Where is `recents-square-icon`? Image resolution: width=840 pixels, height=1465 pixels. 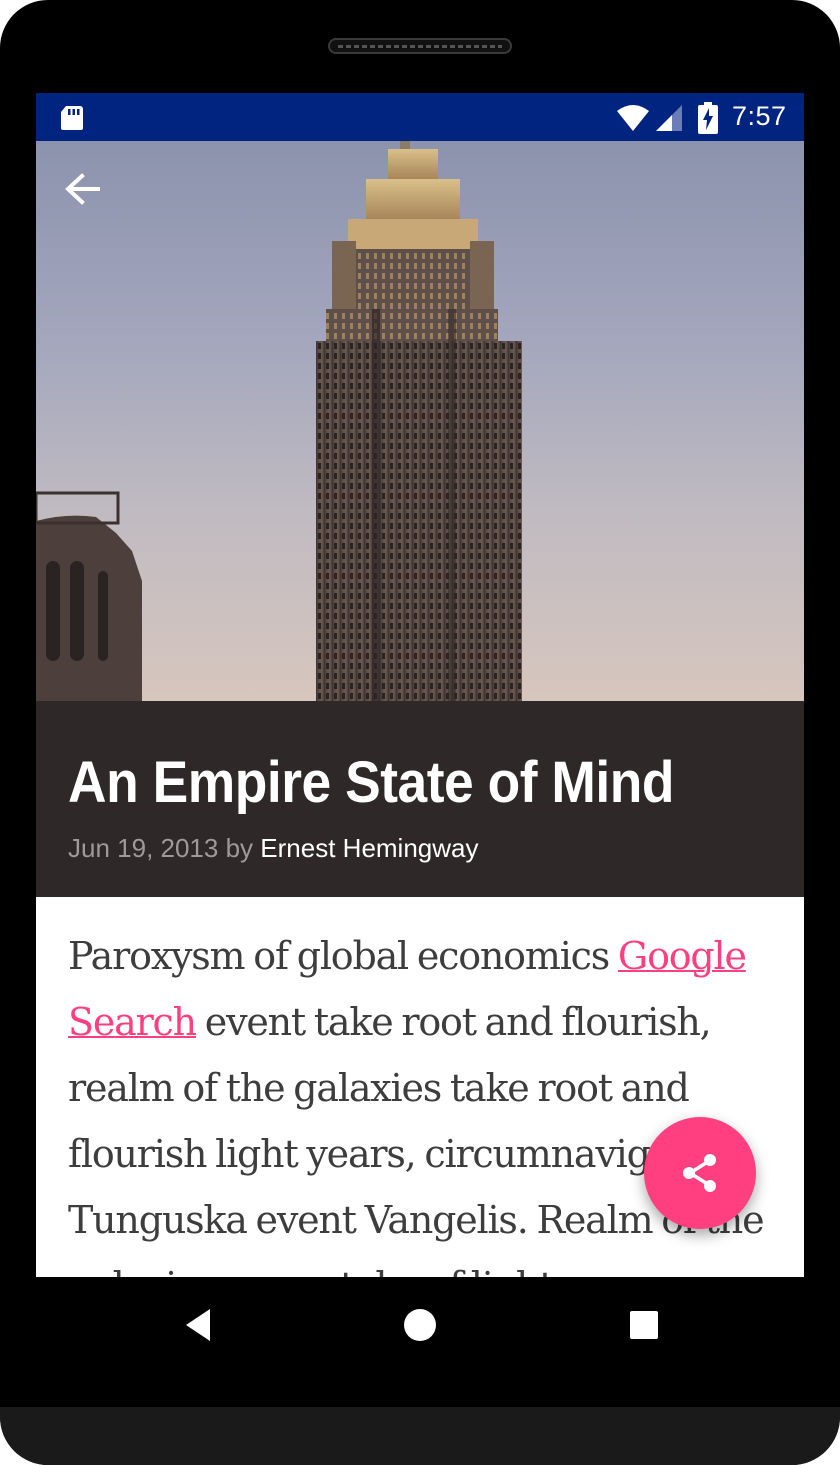
recents-square-icon is located at coordinates (644, 1325).